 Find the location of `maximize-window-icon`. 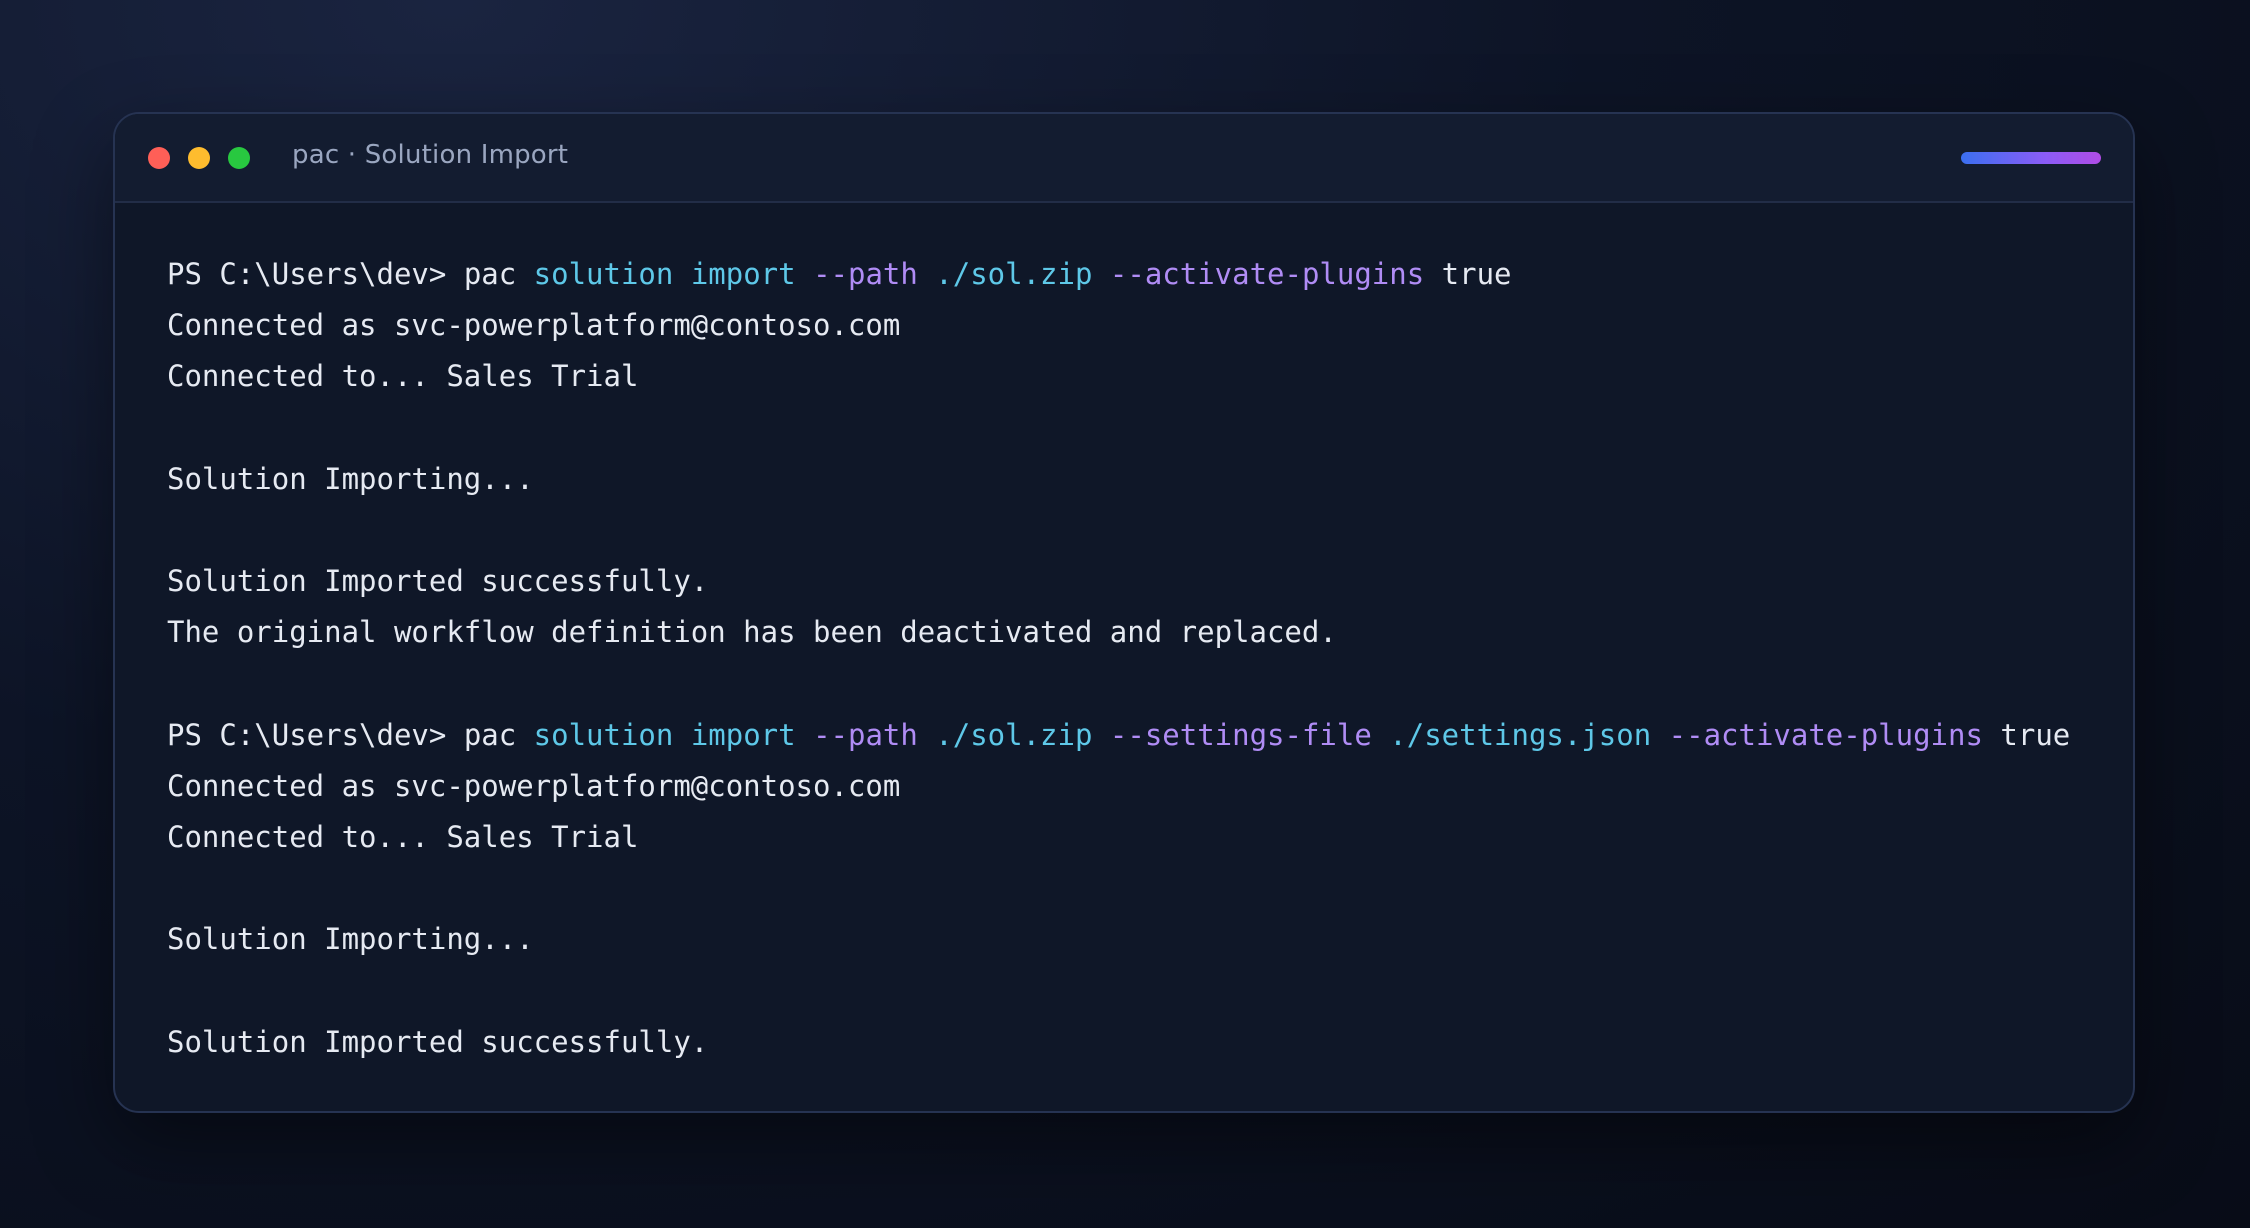

maximize-window-icon is located at coordinates (239, 158).